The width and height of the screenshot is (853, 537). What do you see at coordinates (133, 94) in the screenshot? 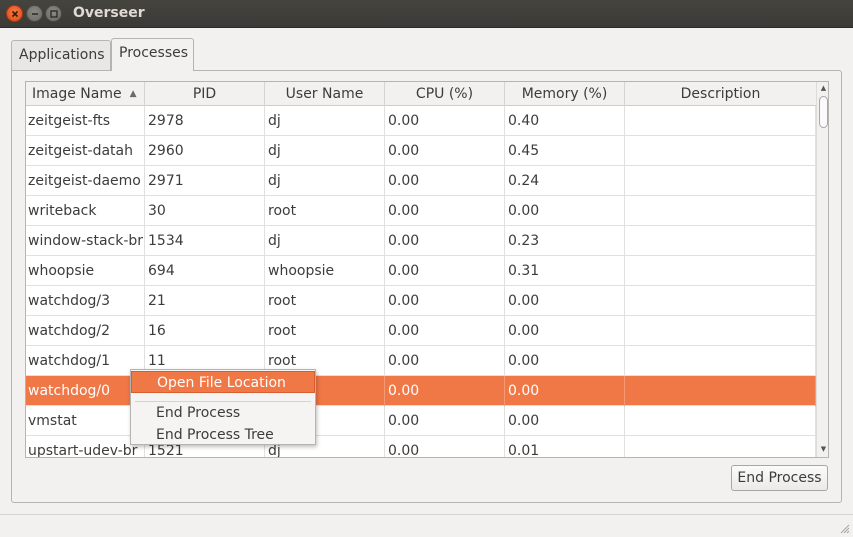
I see `sort-ascending-icon: ▲` at bounding box center [133, 94].